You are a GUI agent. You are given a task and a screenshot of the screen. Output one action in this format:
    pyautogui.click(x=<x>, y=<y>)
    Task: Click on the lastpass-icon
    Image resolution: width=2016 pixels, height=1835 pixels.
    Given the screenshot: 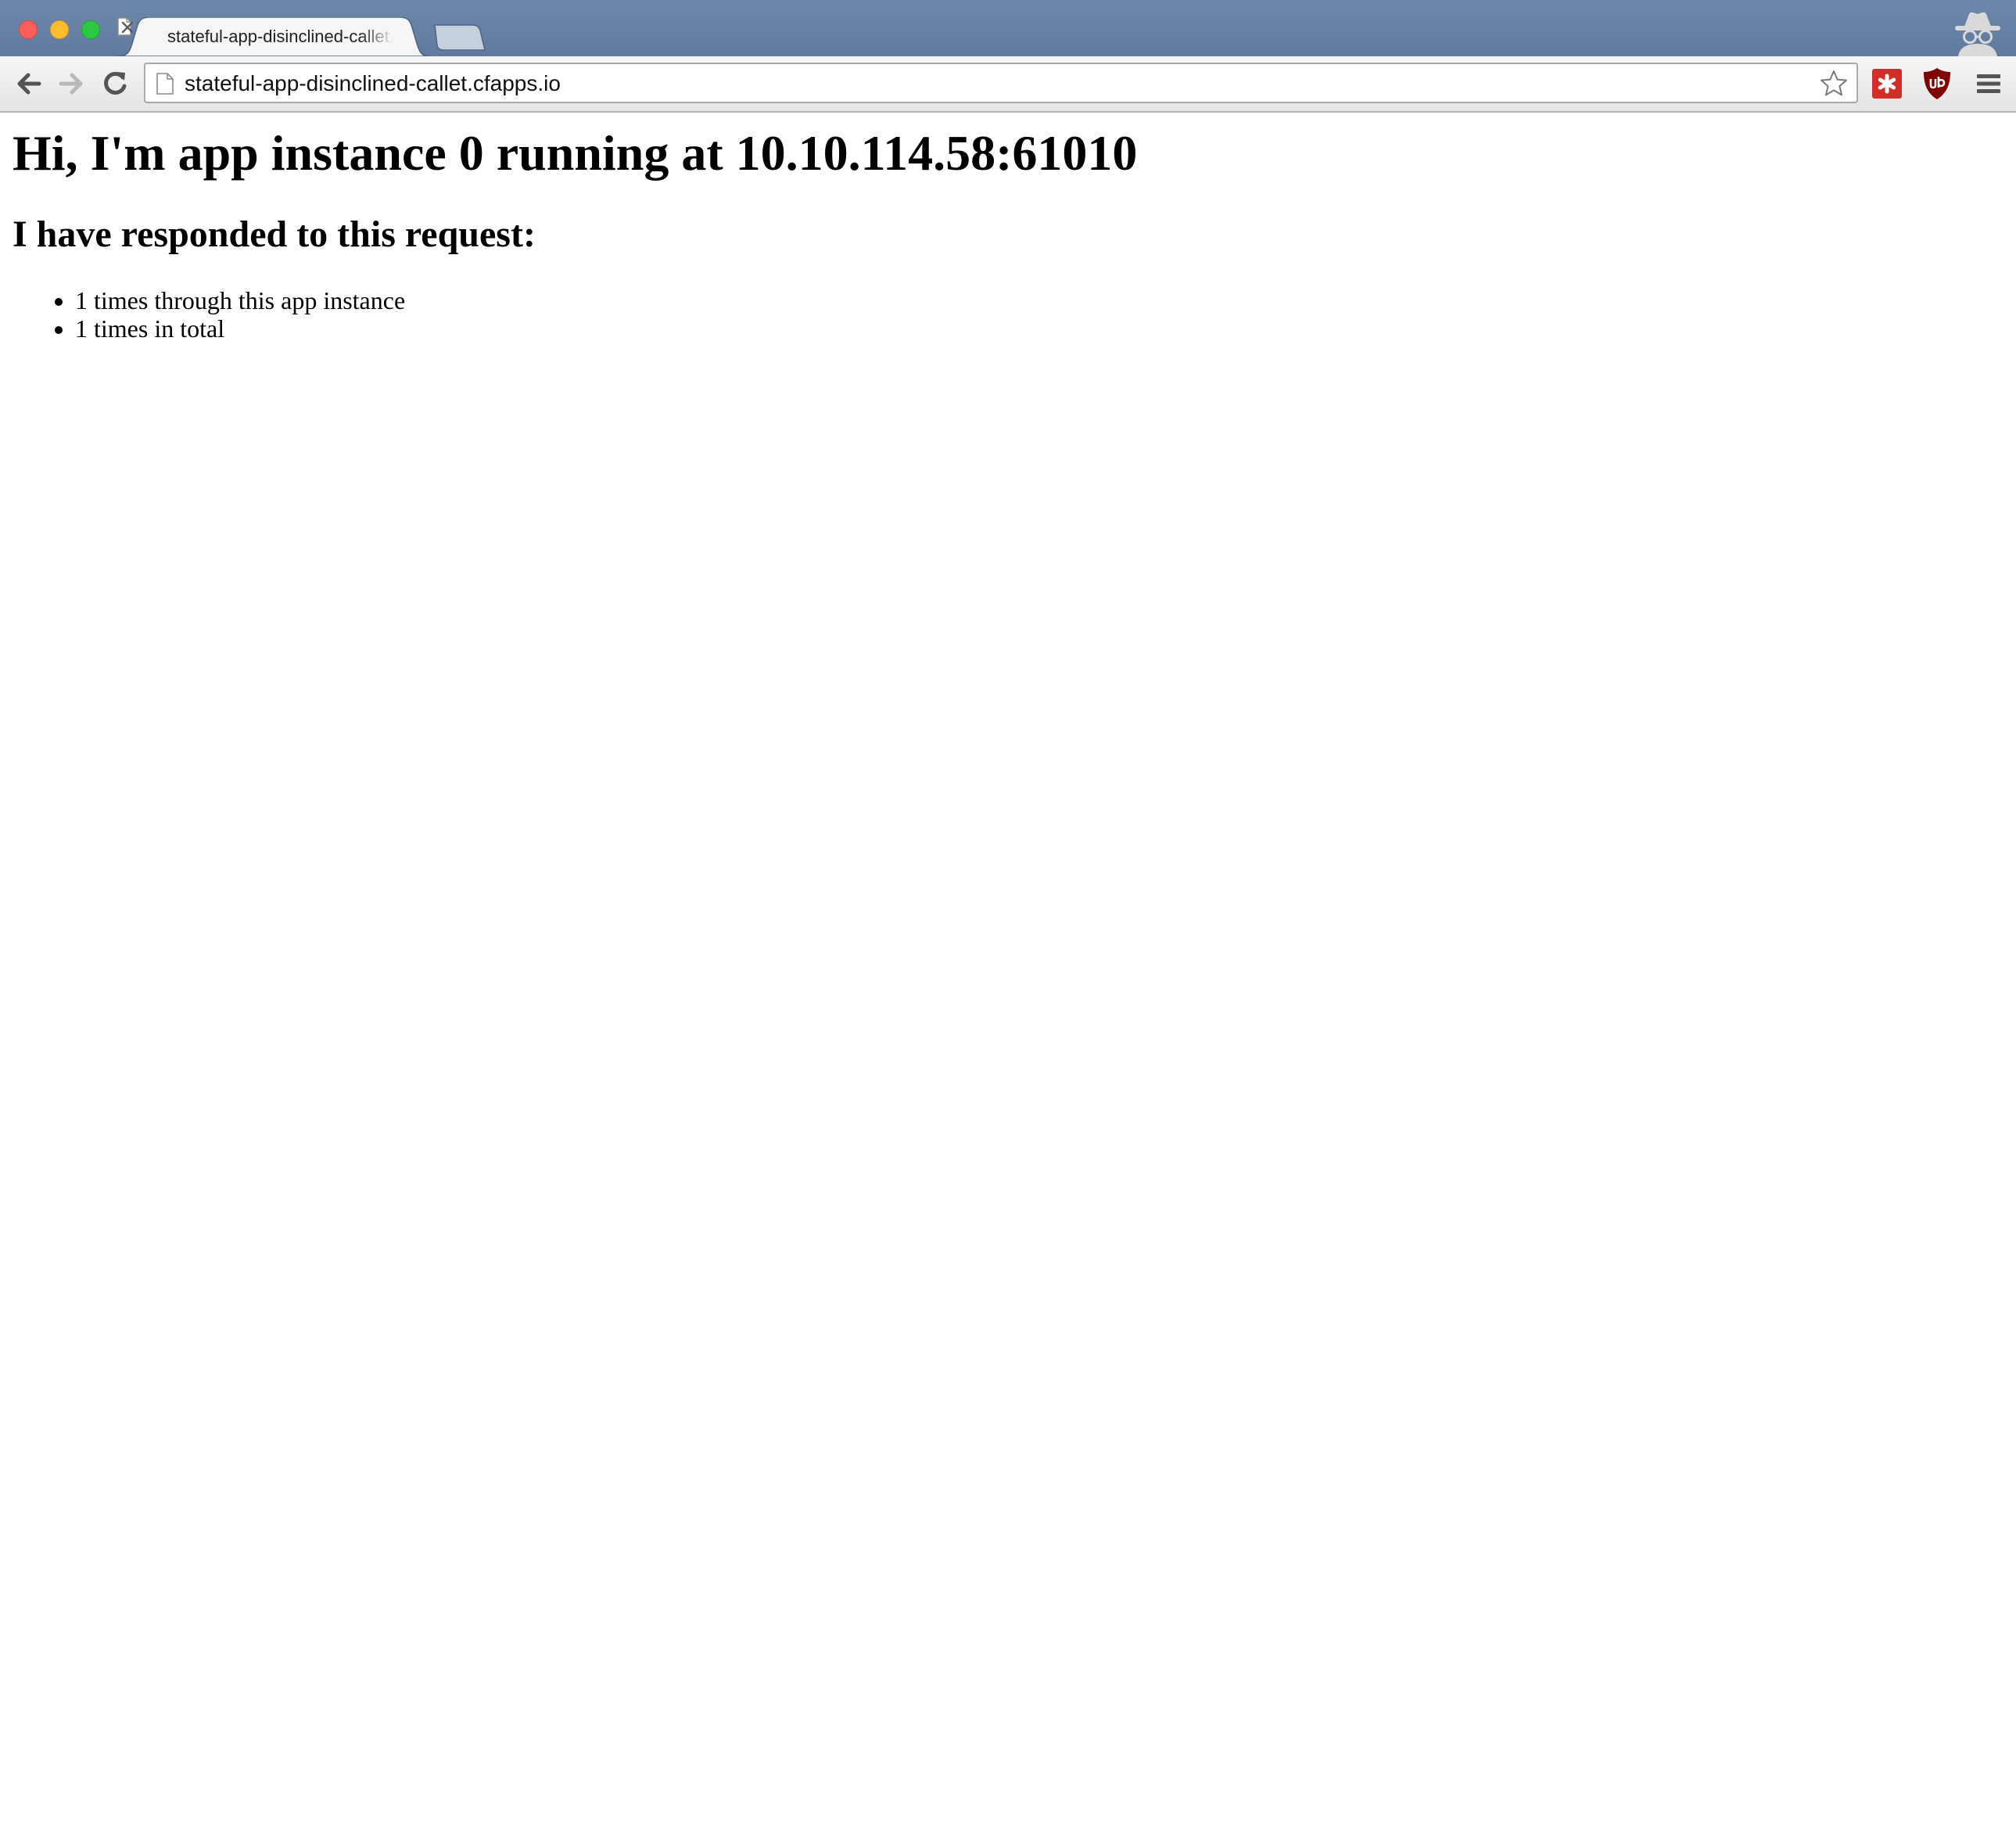 What is the action you would take?
    pyautogui.click(x=1887, y=84)
    